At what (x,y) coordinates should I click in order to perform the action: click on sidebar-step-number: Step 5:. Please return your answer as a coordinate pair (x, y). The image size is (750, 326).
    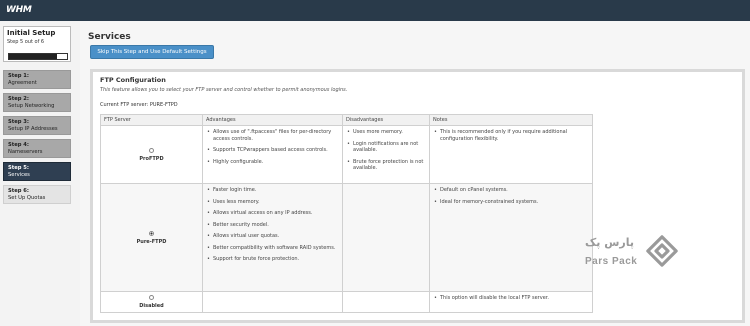
    Looking at the image, I should click on (18, 168).